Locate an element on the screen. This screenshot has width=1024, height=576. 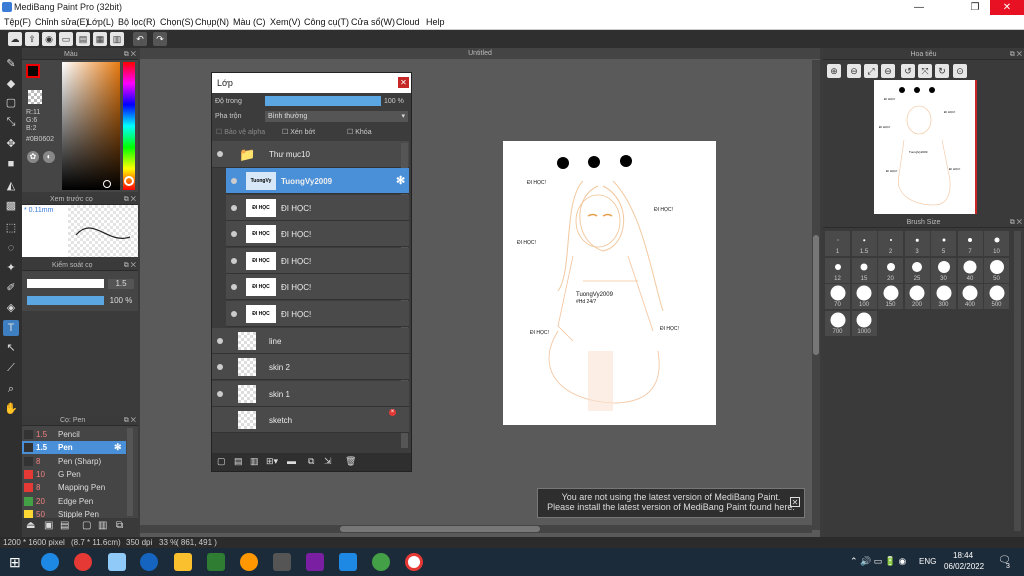
brush-size-option: 10 is located at coordinates (996, 243).